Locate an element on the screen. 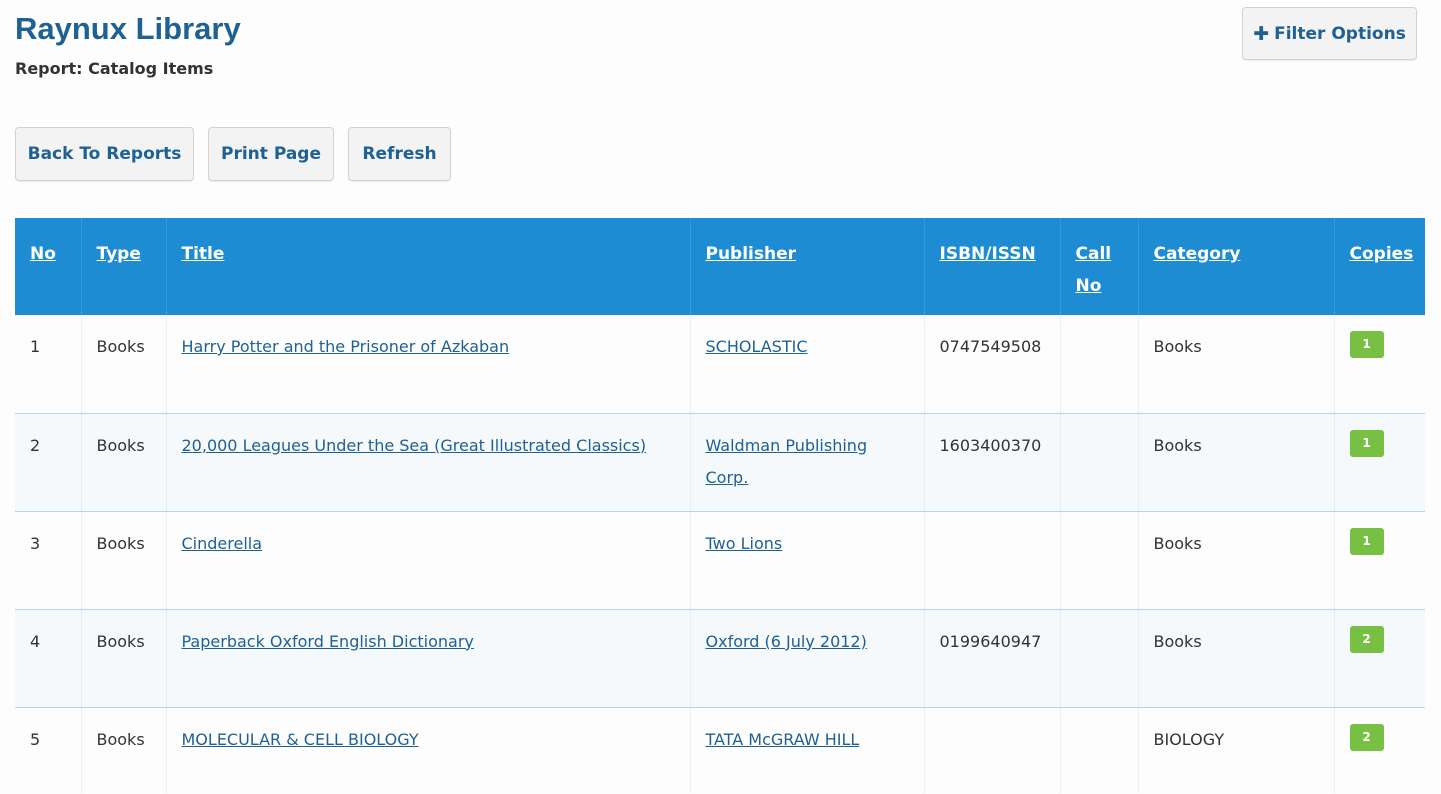 The width and height of the screenshot is (1441, 794). column-header-type: Type is located at coordinates (123, 266).